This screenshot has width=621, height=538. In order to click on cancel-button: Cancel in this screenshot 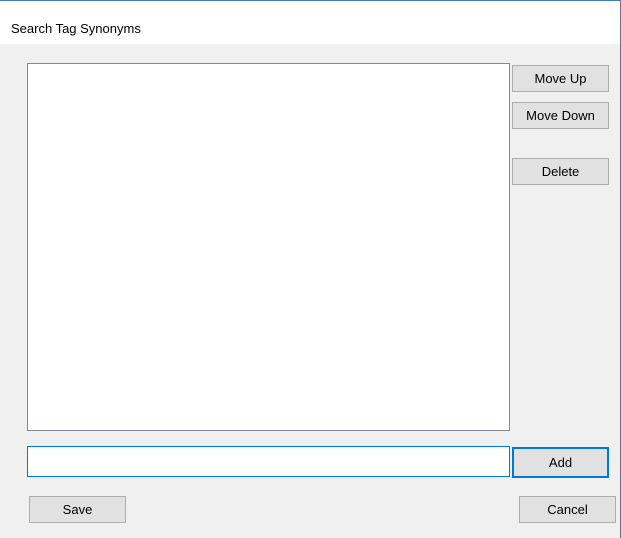, I will do `click(567, 509)`.